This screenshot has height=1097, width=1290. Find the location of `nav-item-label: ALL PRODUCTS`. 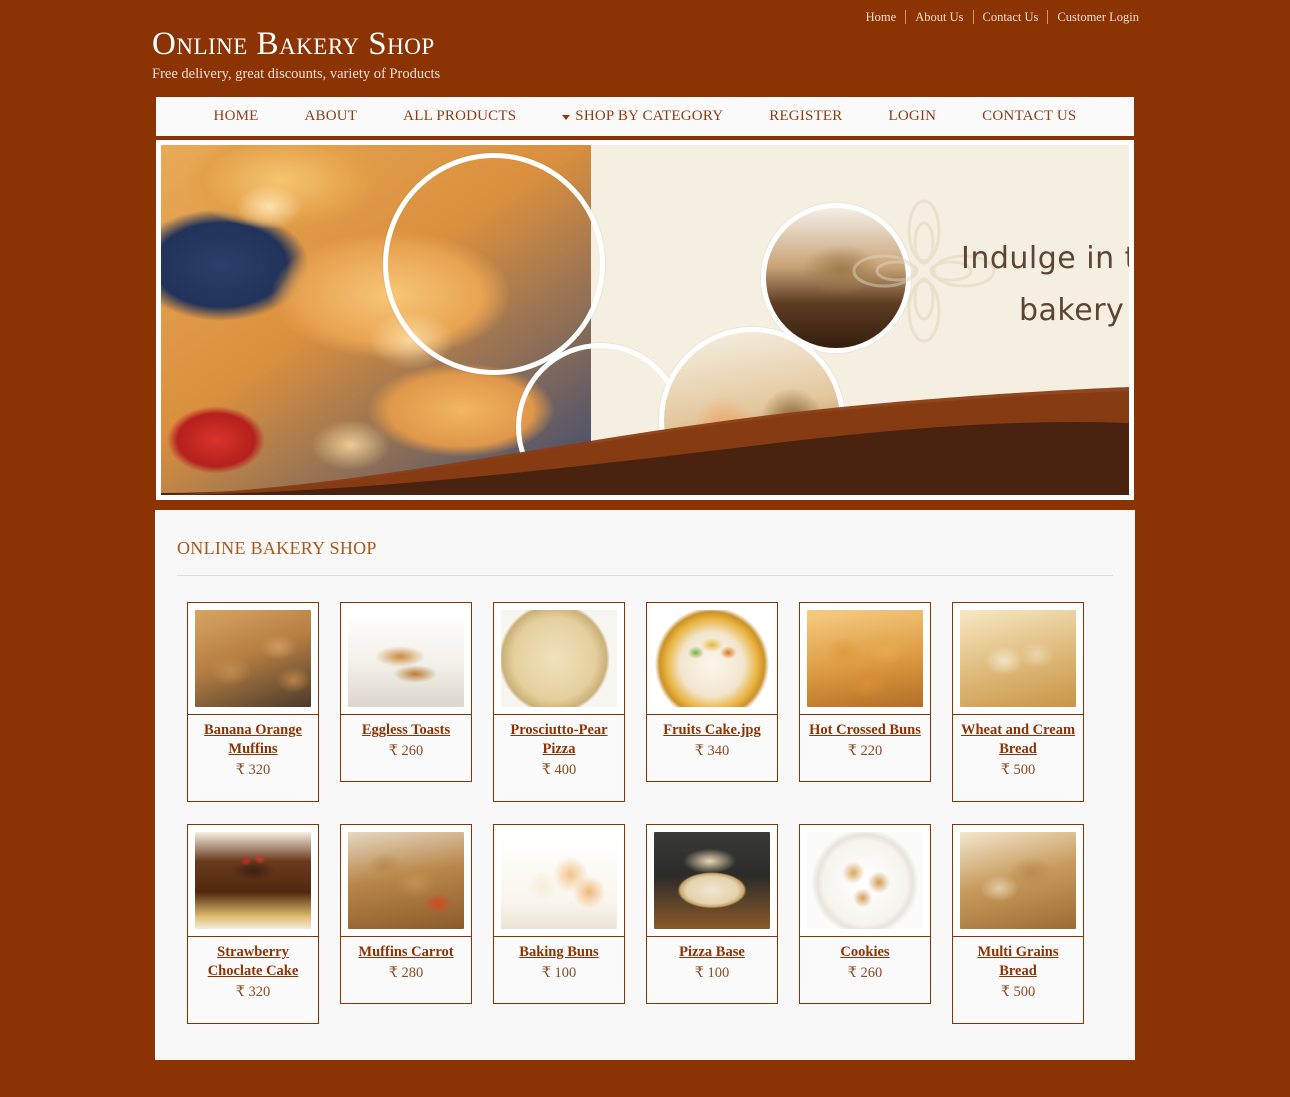

nav-item-label: ALL PRODUCTS is located at coordinates (460, 116).